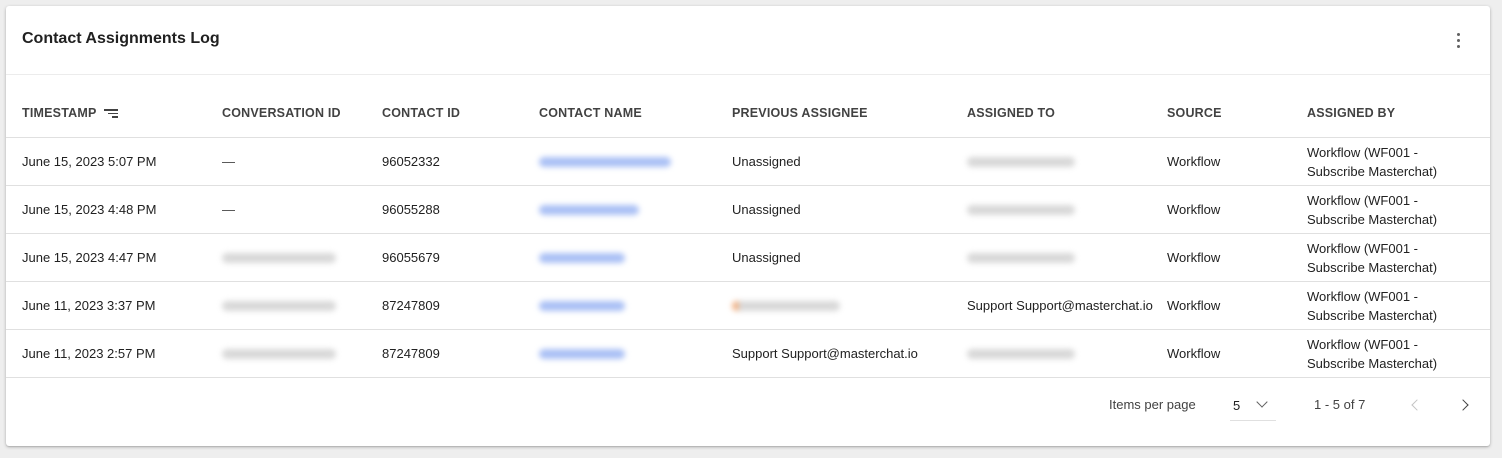  Describe the element at coordinates (1011, 113) in the screenshot. I see `column-header-assigned-to: ASSIGNED TO` at that location.